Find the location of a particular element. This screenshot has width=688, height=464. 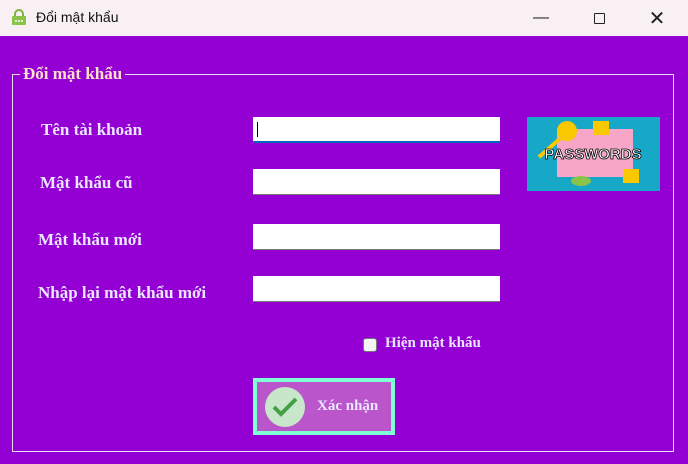

close-button: ✕ is located at coordinates (657, 18).